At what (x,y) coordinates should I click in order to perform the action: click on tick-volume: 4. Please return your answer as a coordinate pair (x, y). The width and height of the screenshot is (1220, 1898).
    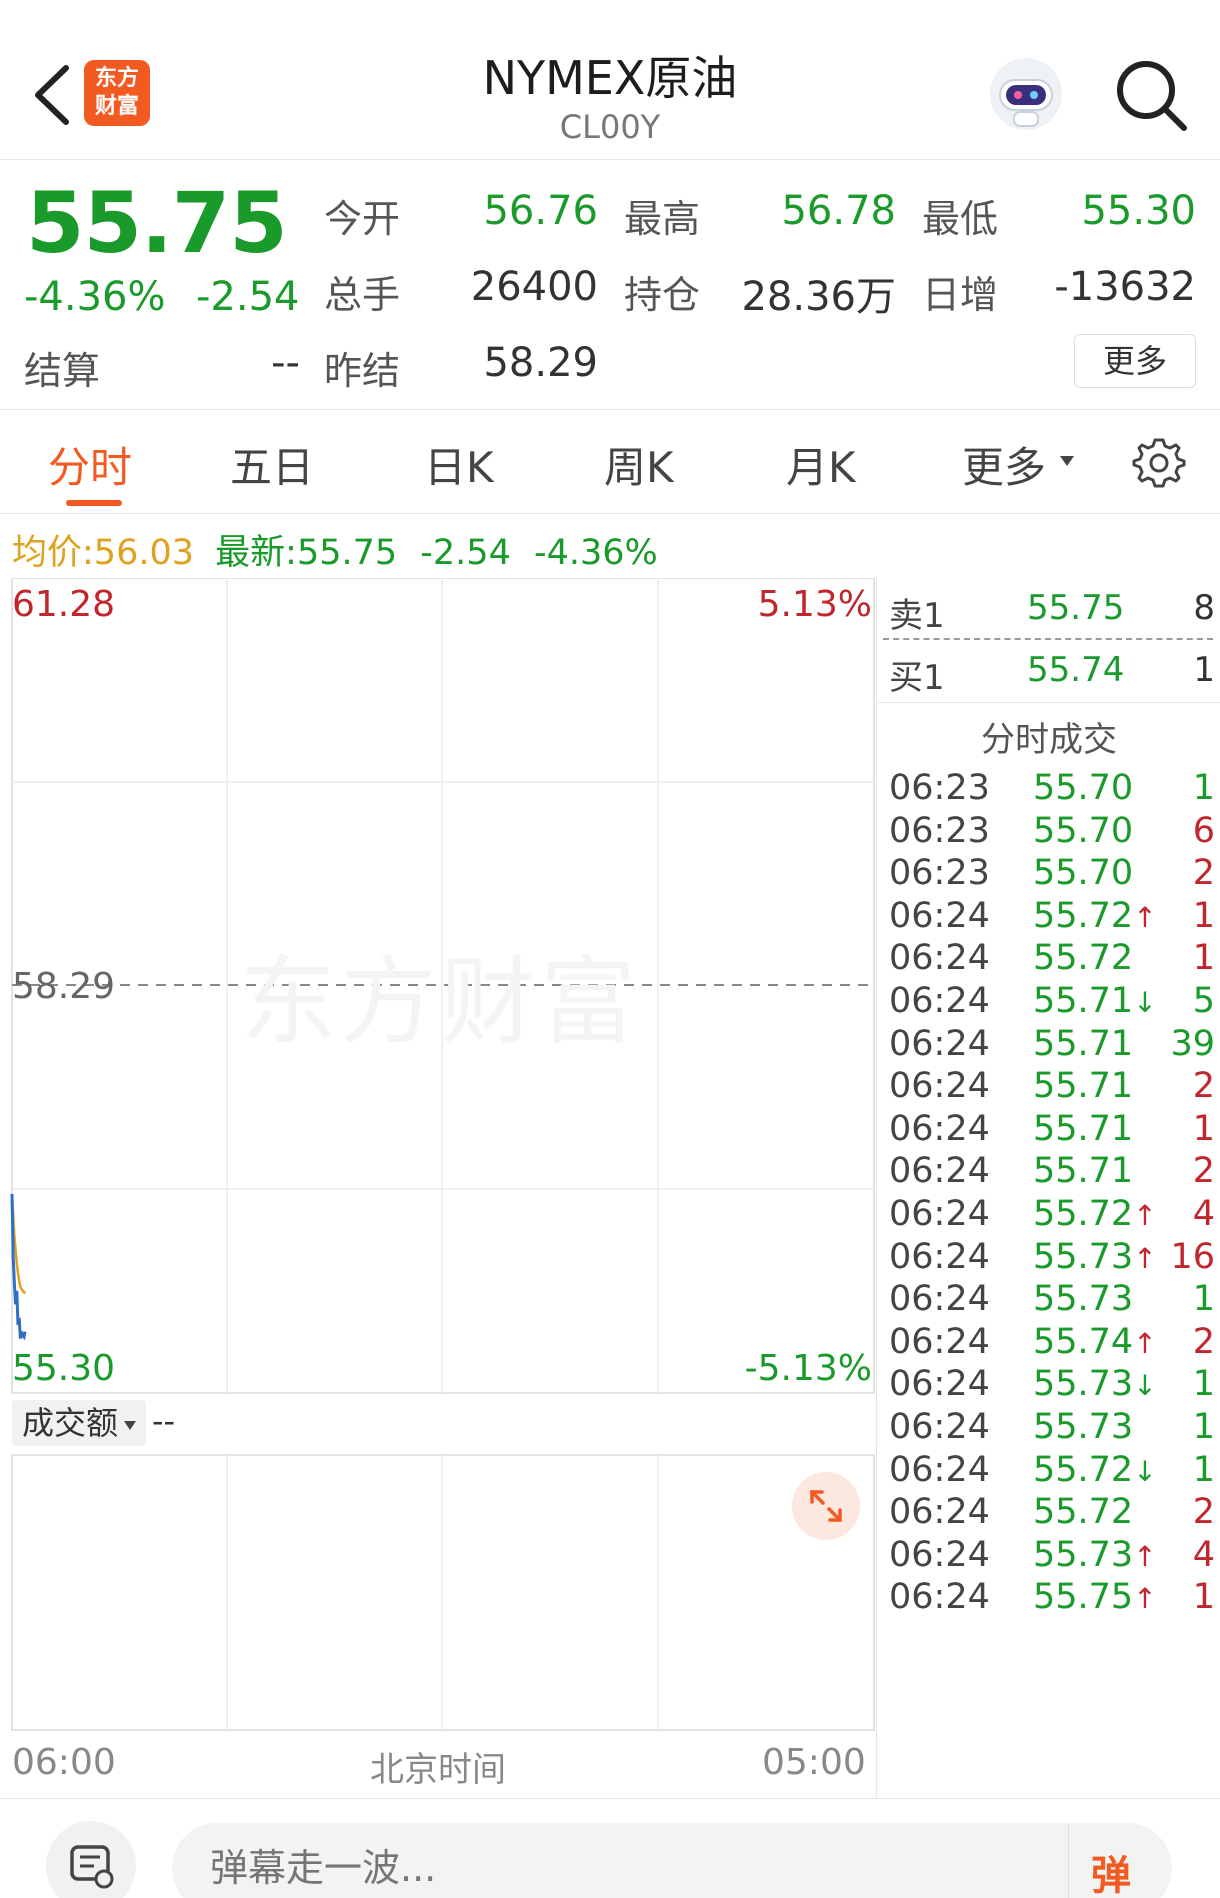
    Looking at the image, I should click on (1203, 1214).